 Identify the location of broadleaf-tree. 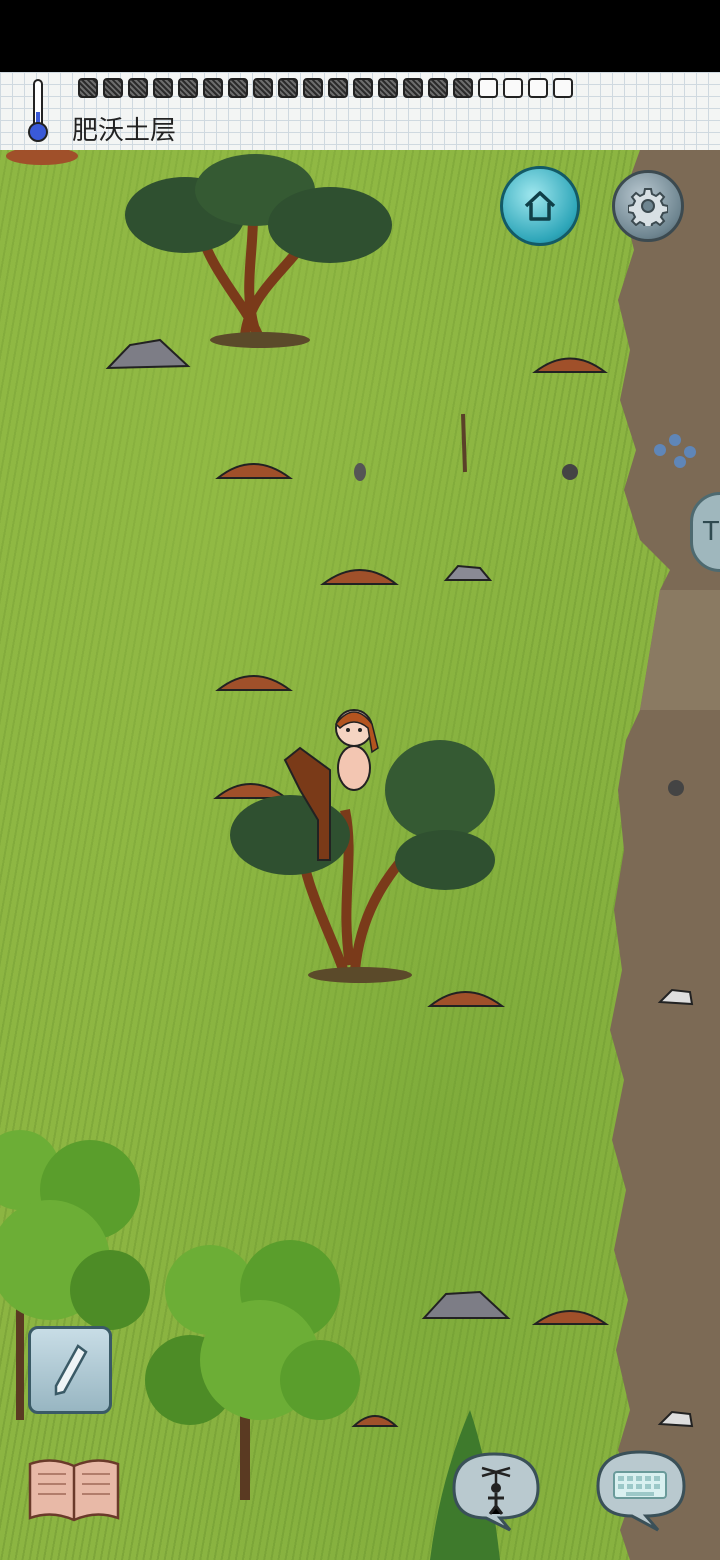
(252, 1370).